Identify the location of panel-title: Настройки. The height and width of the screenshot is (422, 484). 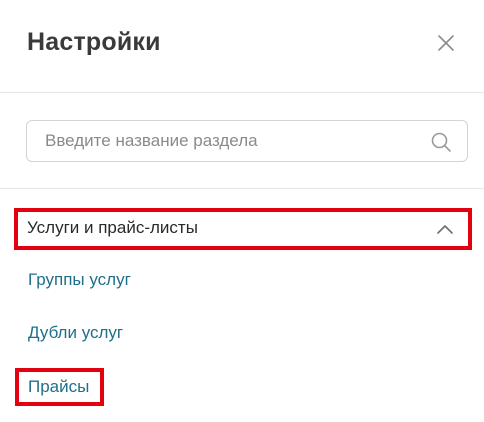
(94, 42).